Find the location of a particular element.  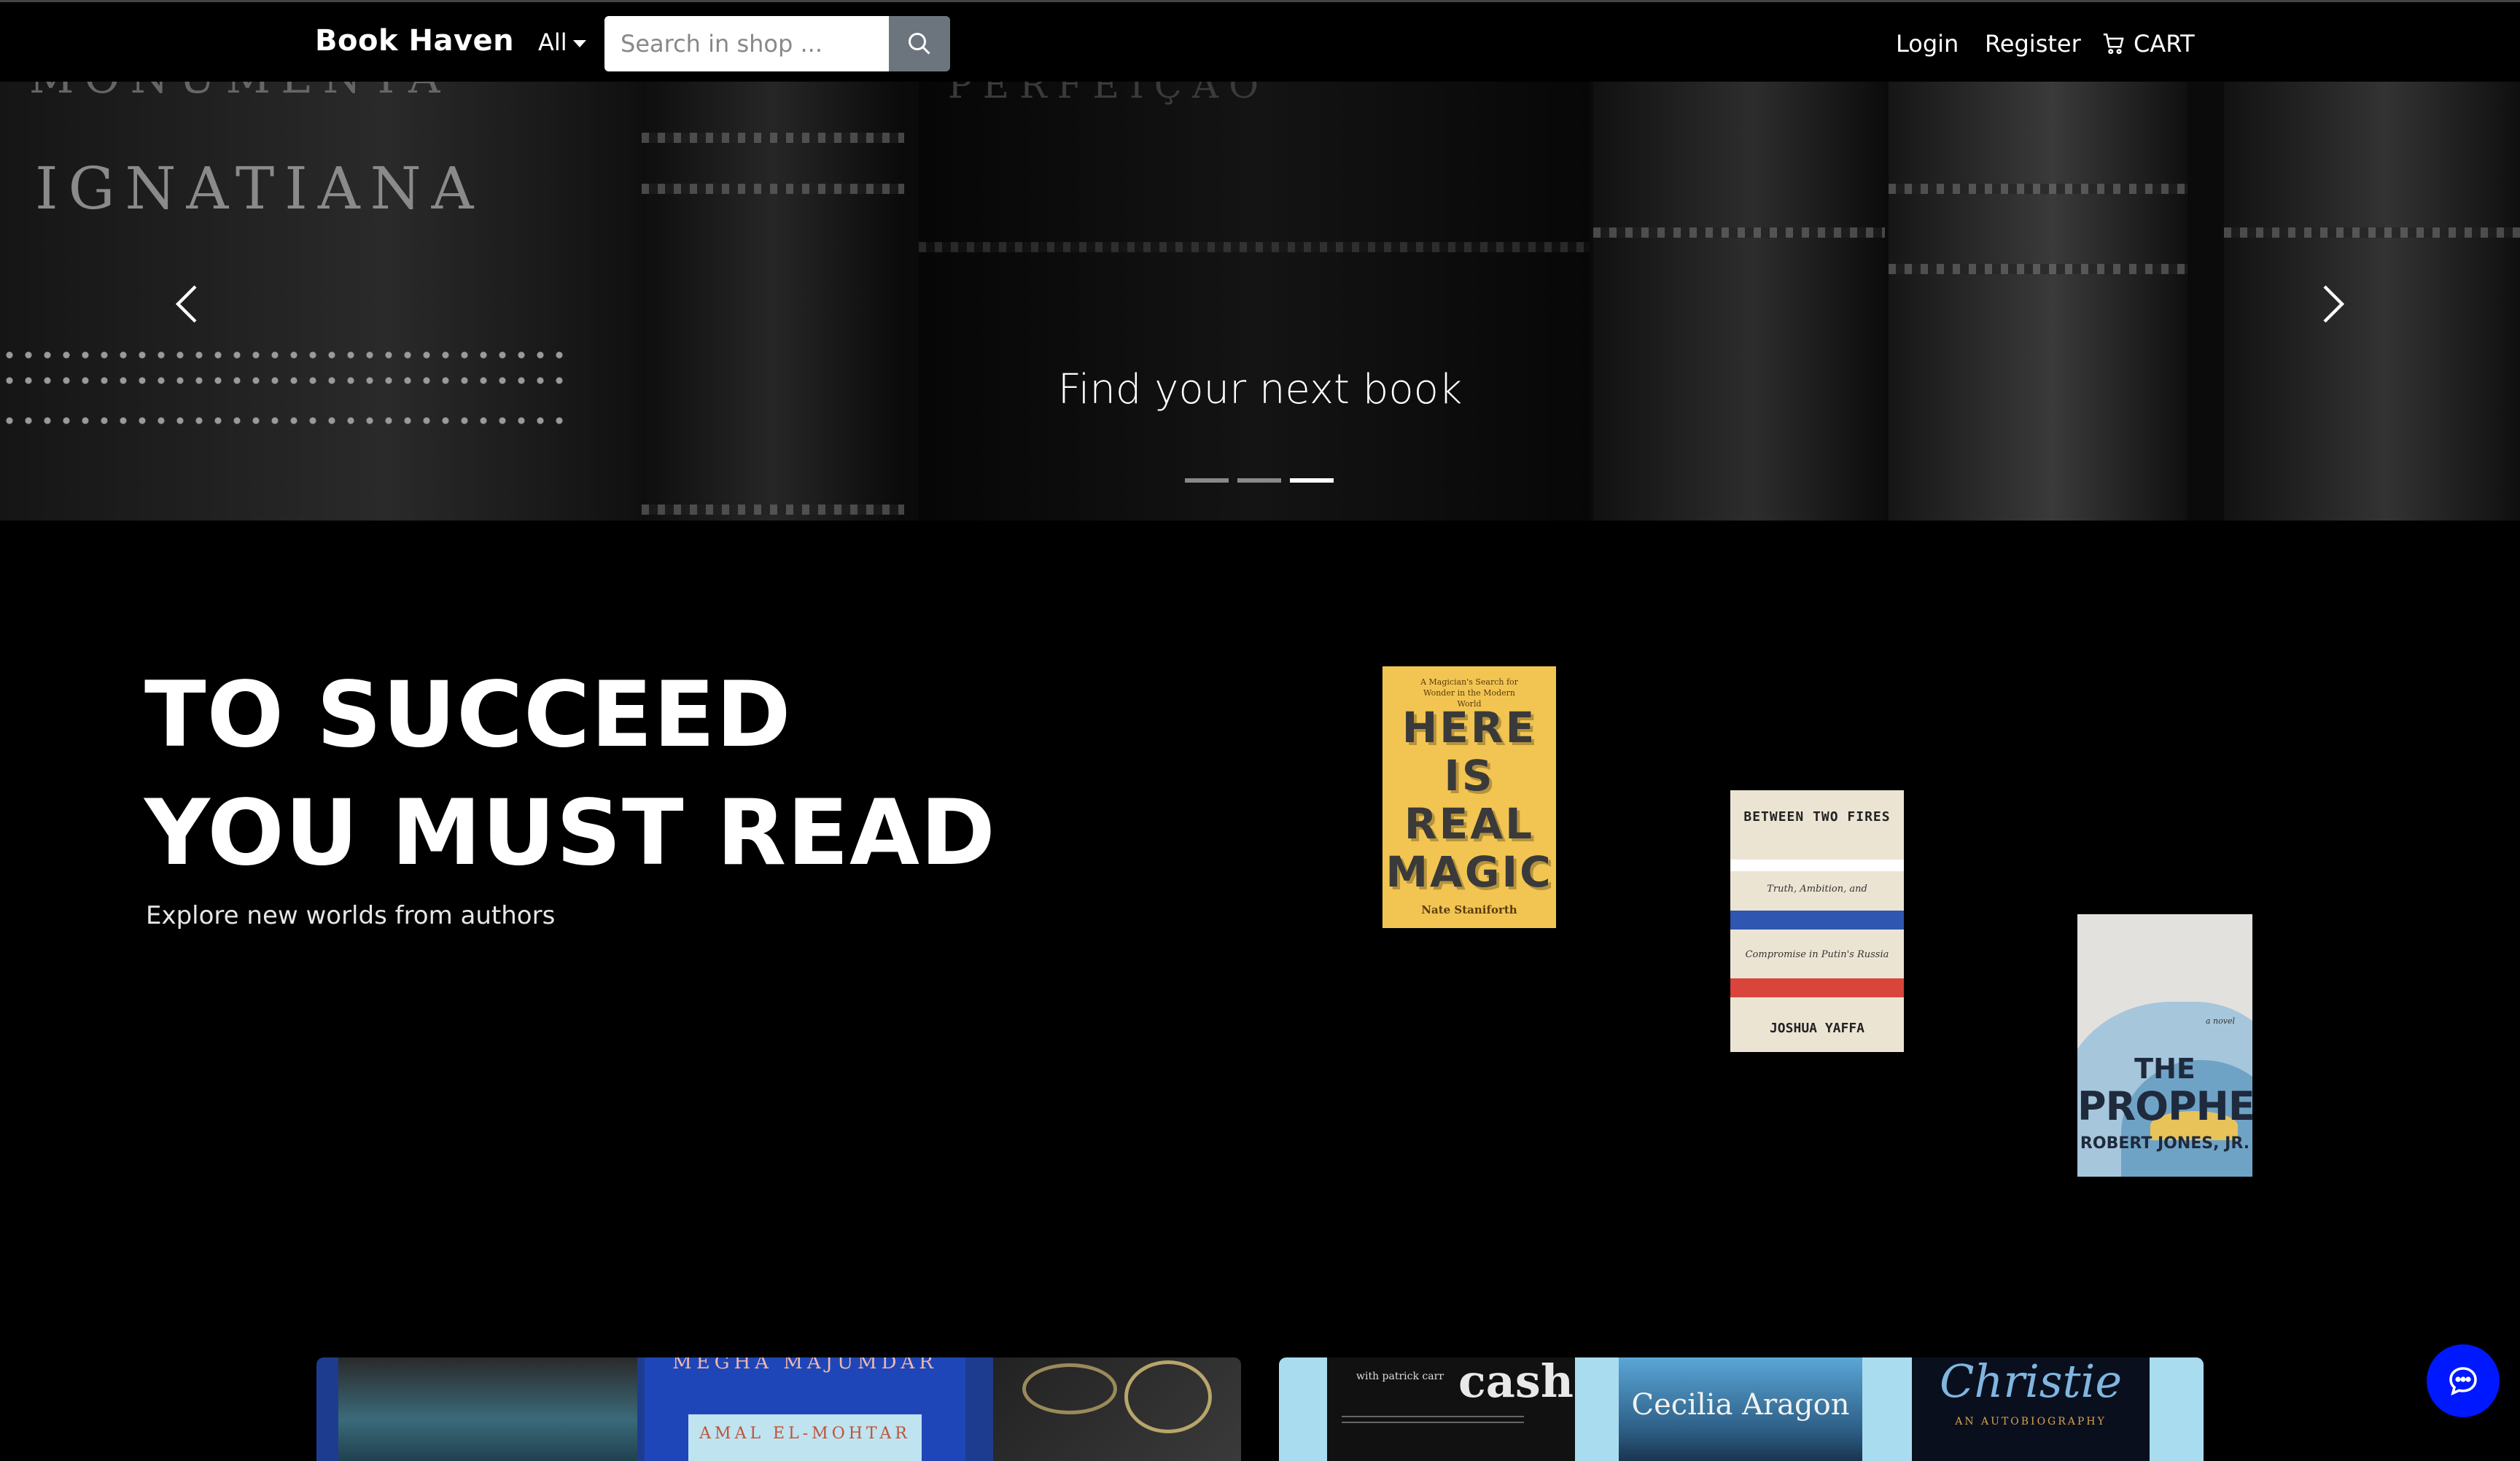

book-title-prefix: THE is located at coordinates (2165, 1069).